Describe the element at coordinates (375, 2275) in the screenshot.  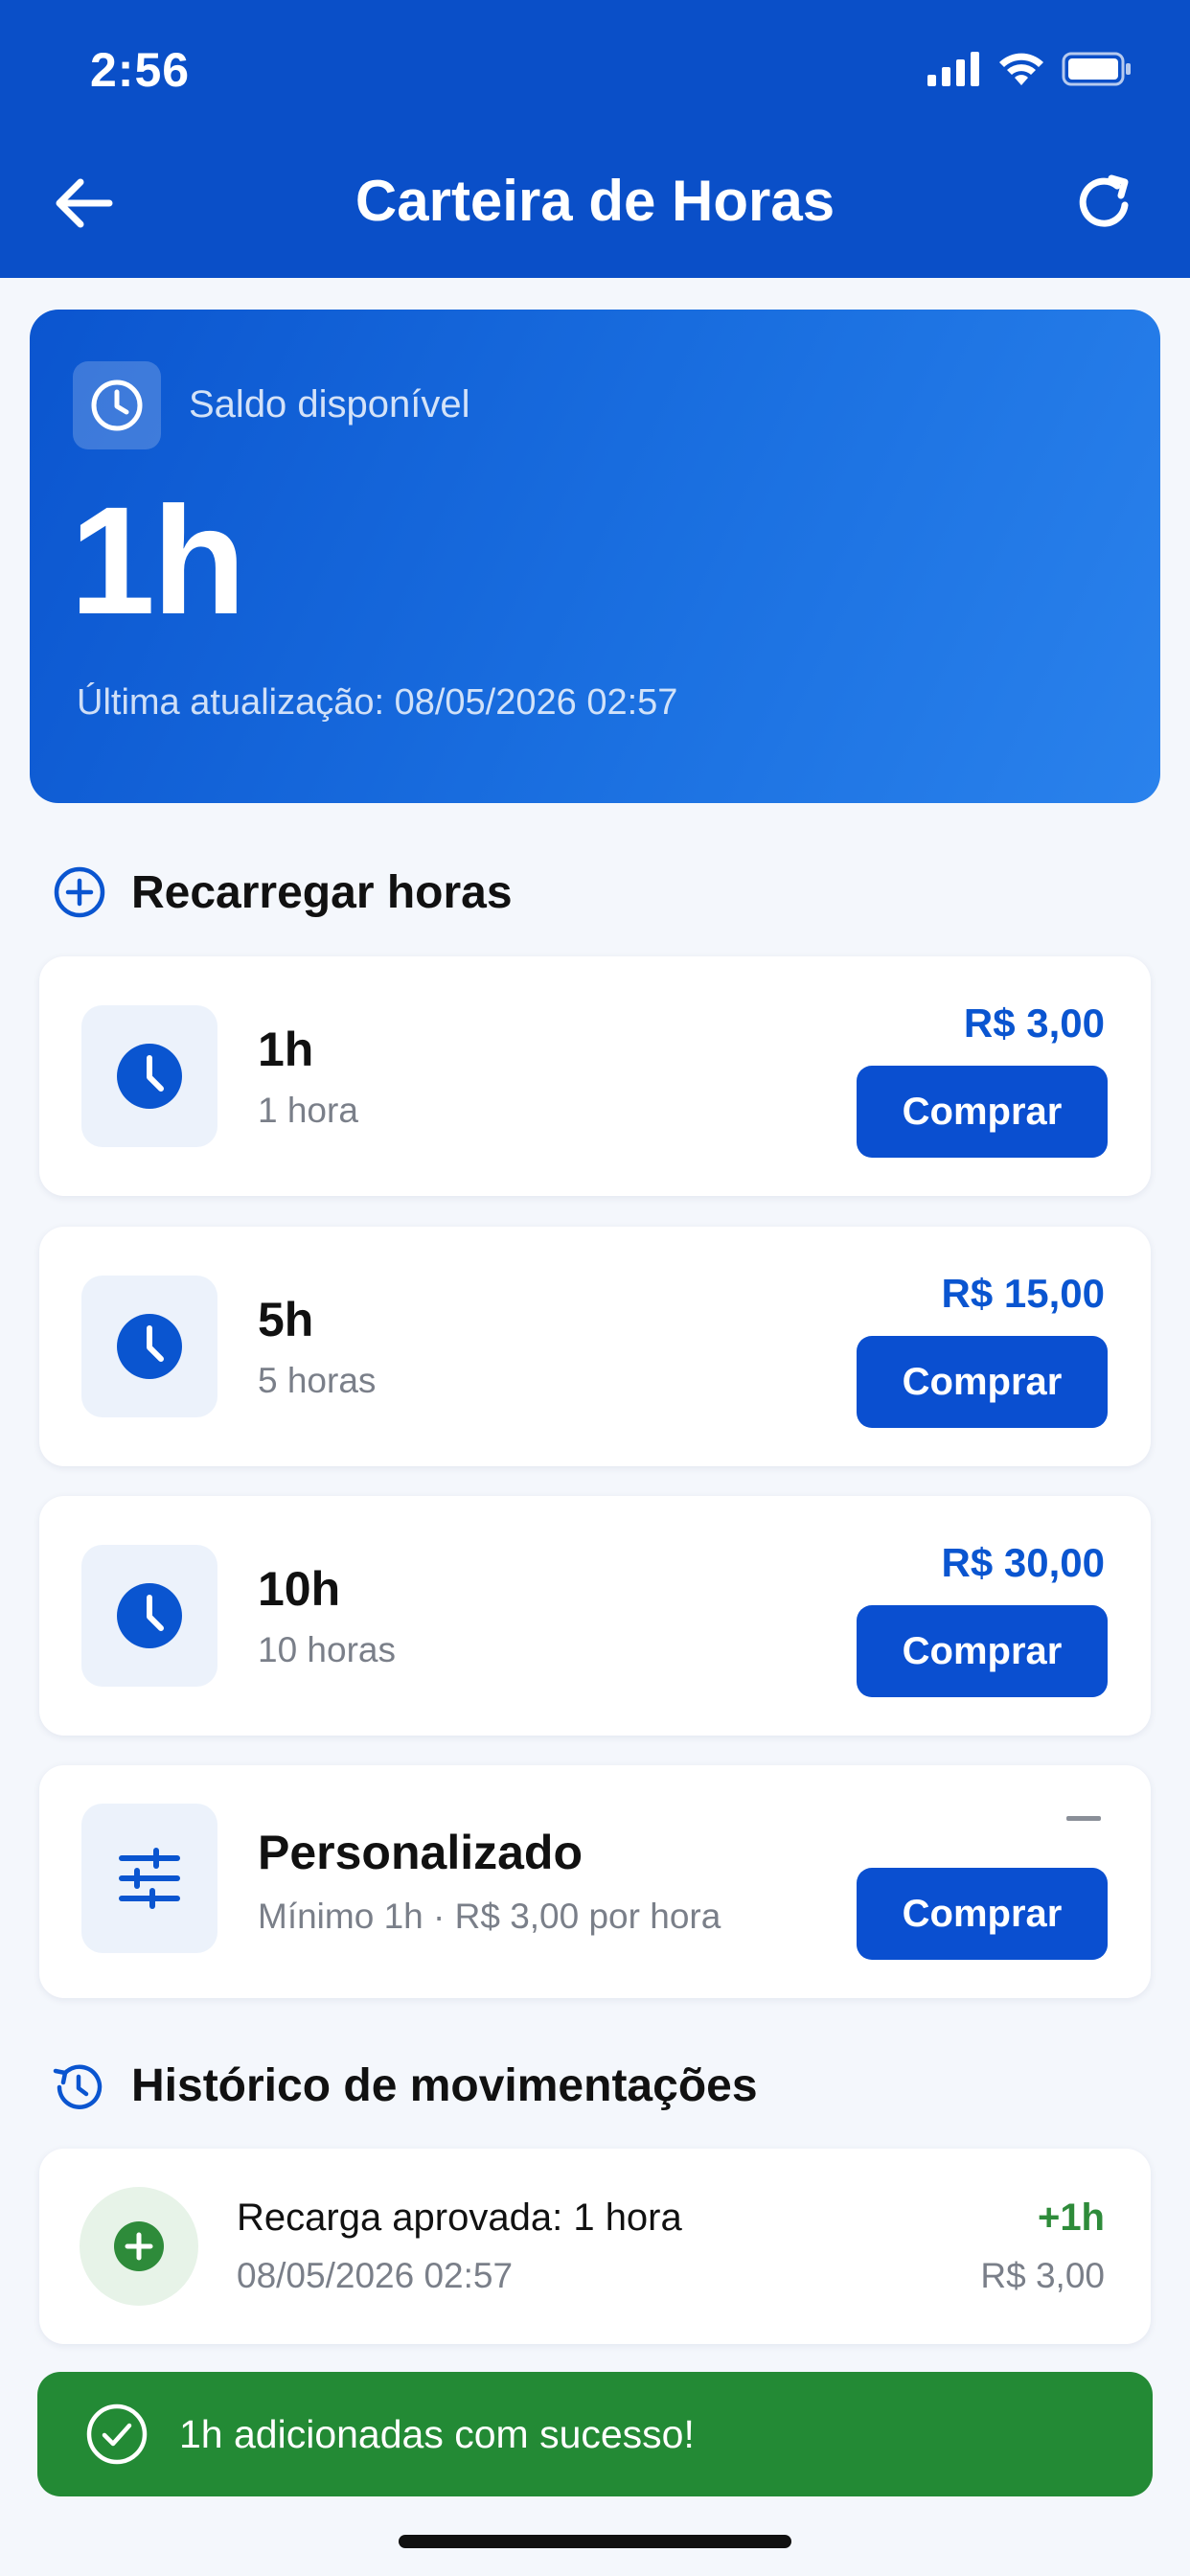
I see `history-date: 08/05/2026 02:57` at that location.